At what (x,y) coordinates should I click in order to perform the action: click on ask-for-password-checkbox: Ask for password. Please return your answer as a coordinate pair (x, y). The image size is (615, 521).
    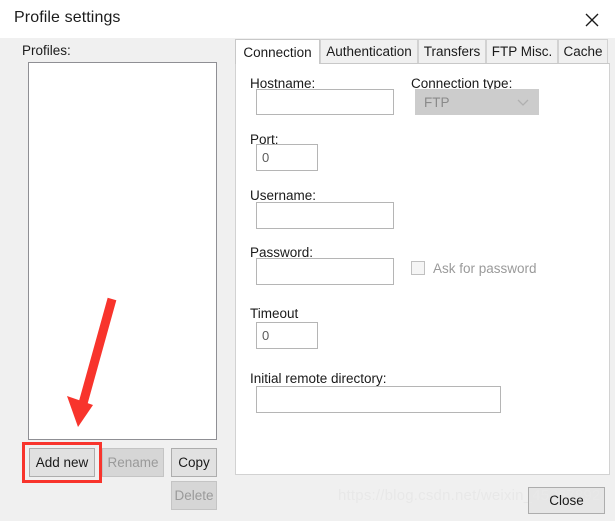
    Looking at the image, I should click on (474, 268).